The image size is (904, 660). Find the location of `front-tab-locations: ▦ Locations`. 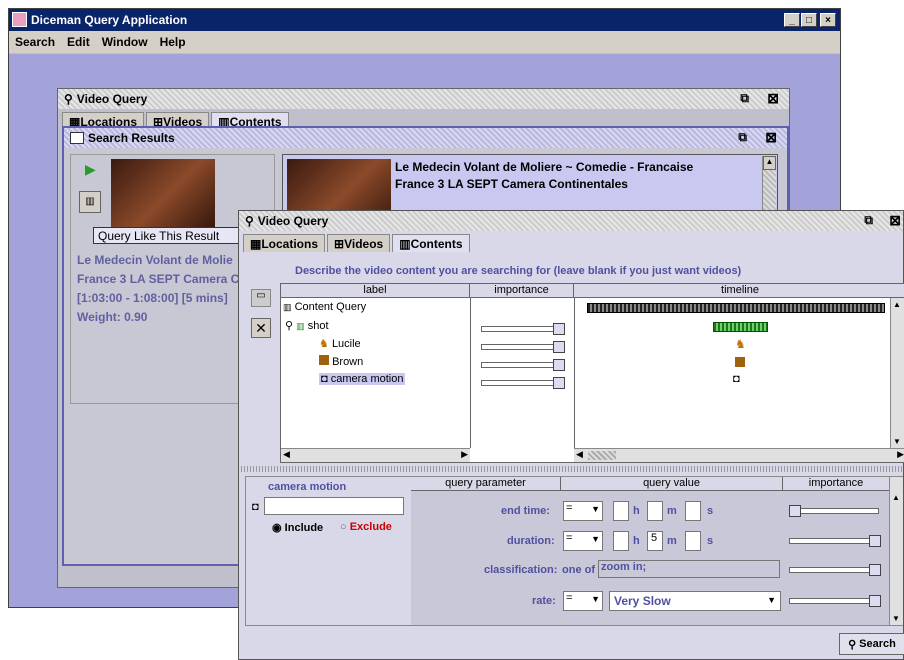

front-tab-locations: ▦ Locations is located at coordinates (284, 243).